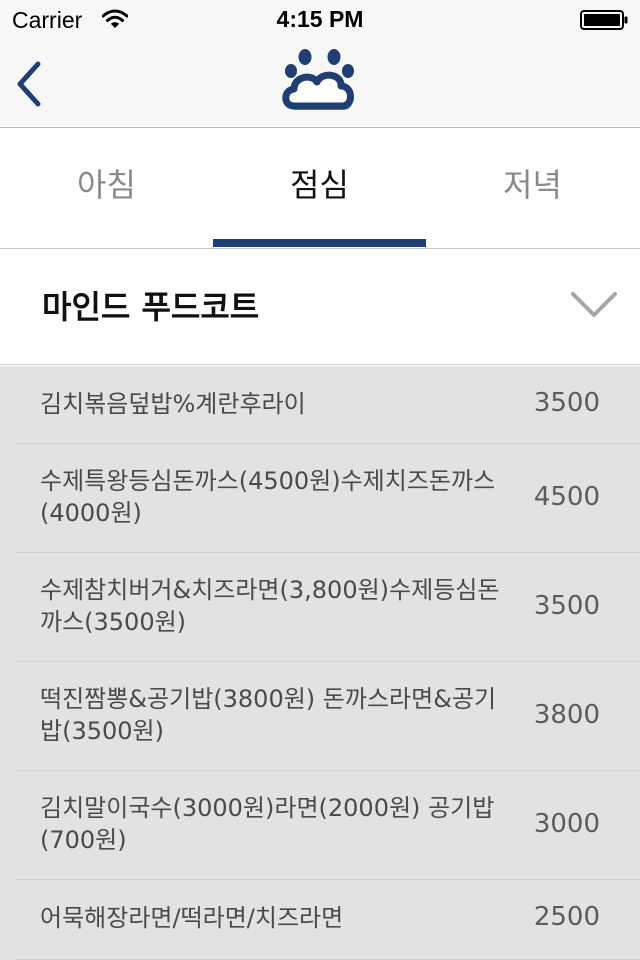  I want to click on menu-row: 수제참치버거&치즈라면(3,800원)수제등심돈까스(3500원) 3500, so click(328, 607).